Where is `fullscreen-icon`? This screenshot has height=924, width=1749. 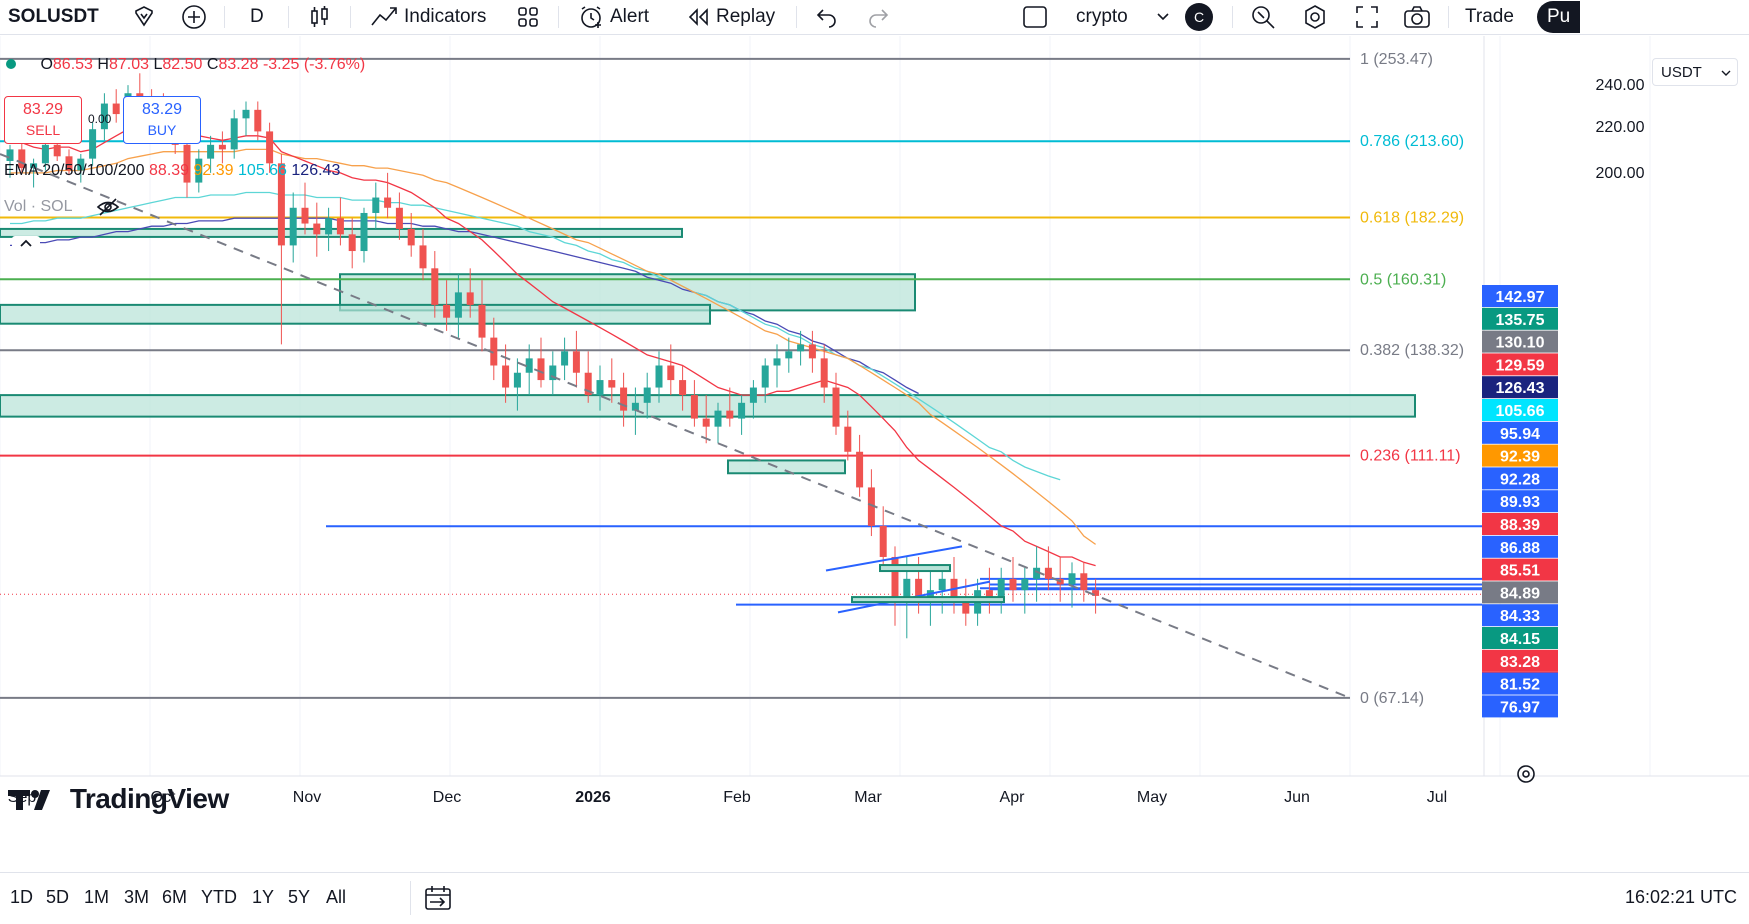 fullscreen-icon is located at coordinates (1367, 17).